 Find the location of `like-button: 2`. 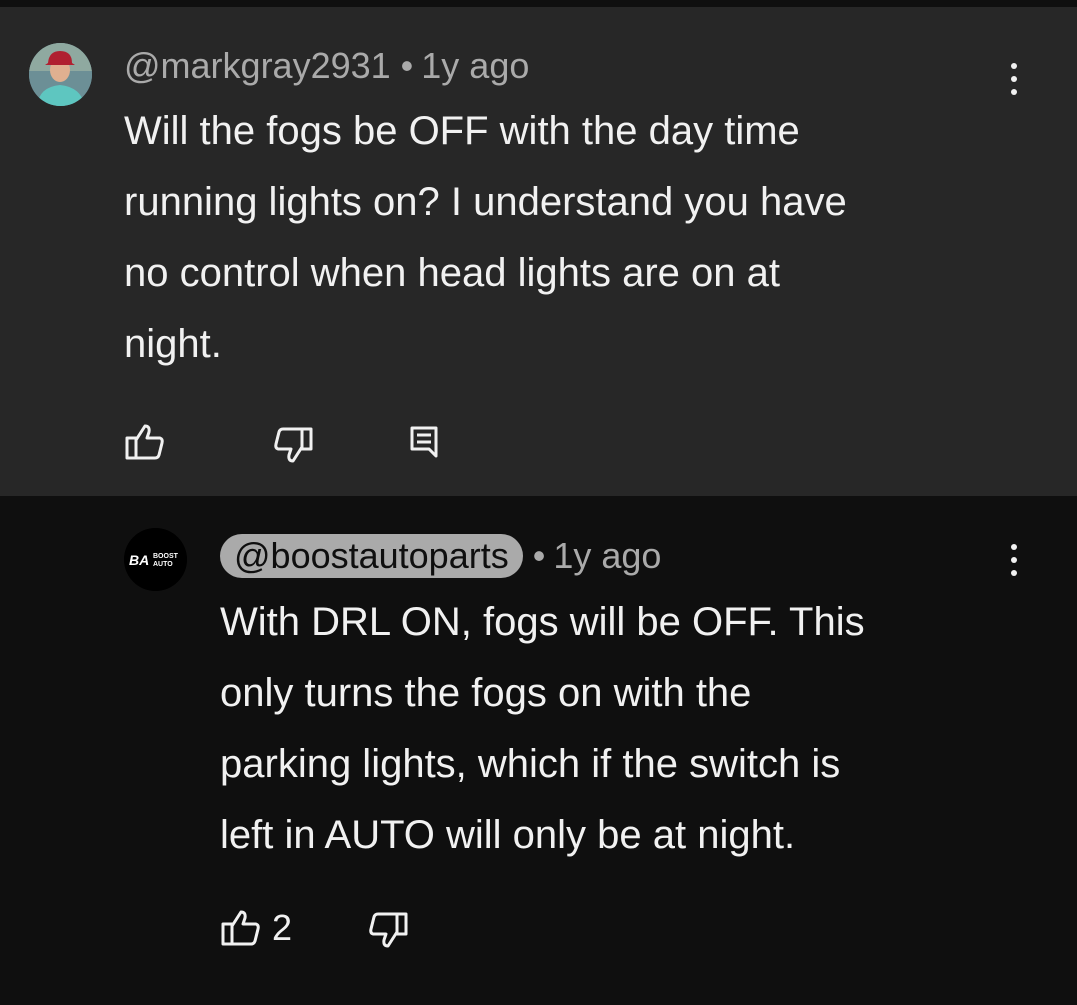

like-button: 2 is located at coordinates (256, 928).